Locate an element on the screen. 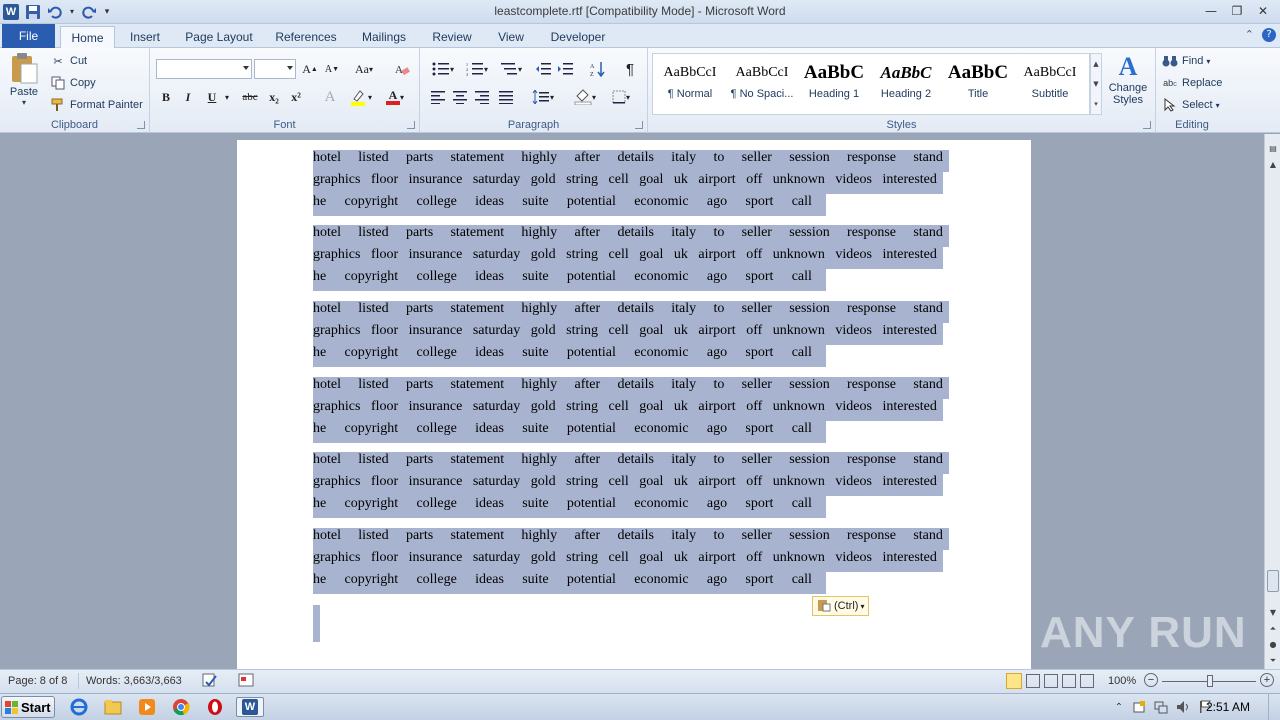  paste-button: Paste ▾ is located at coordinates (24, 84).